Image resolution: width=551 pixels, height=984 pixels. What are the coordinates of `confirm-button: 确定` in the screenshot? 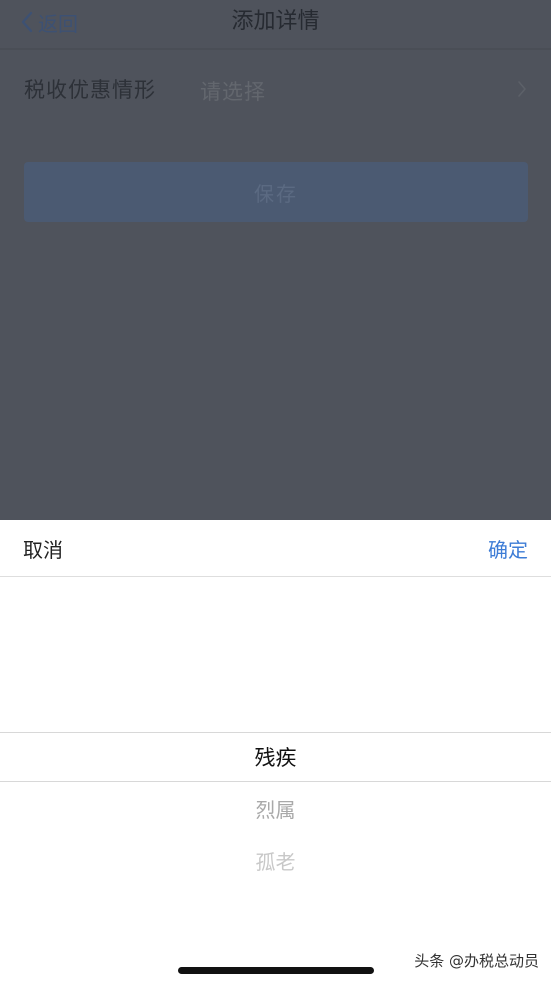 It's located at (508, 548).